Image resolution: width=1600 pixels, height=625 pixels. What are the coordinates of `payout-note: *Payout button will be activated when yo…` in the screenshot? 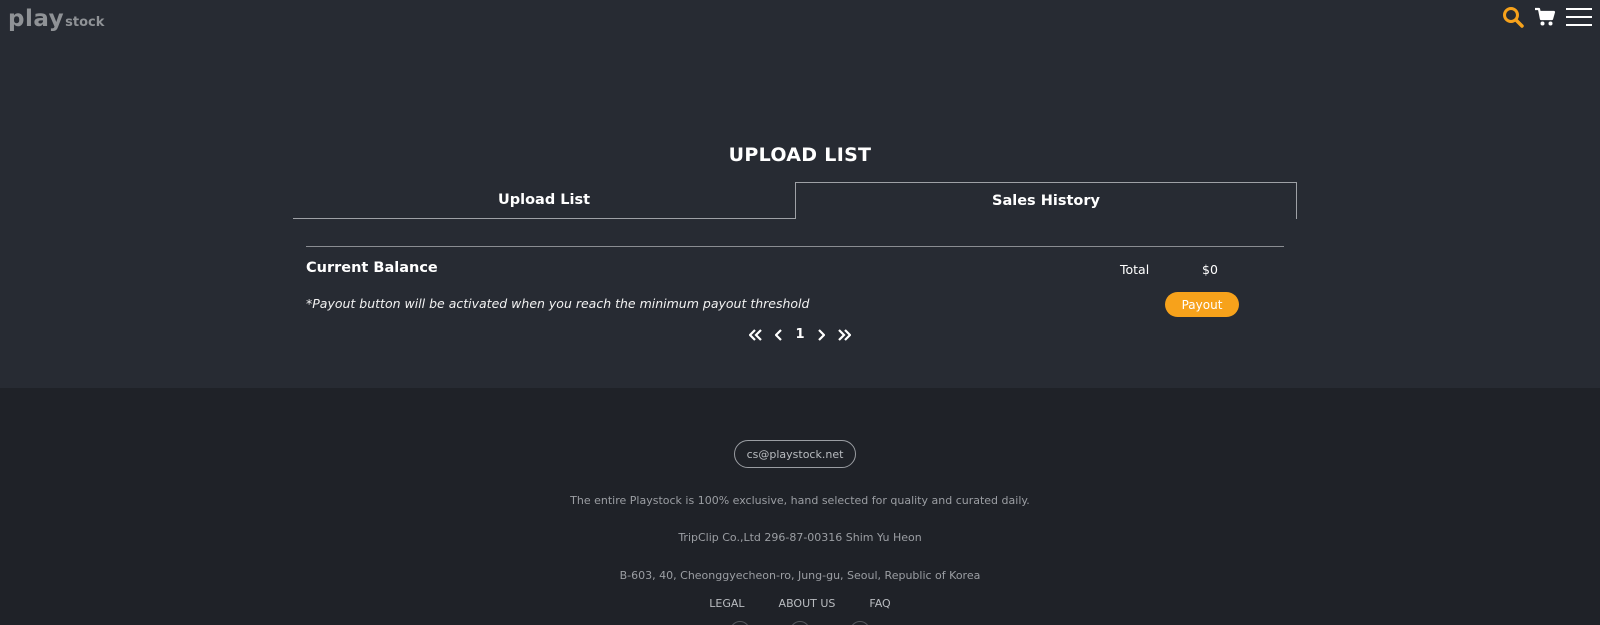 It's located at (558, 303).